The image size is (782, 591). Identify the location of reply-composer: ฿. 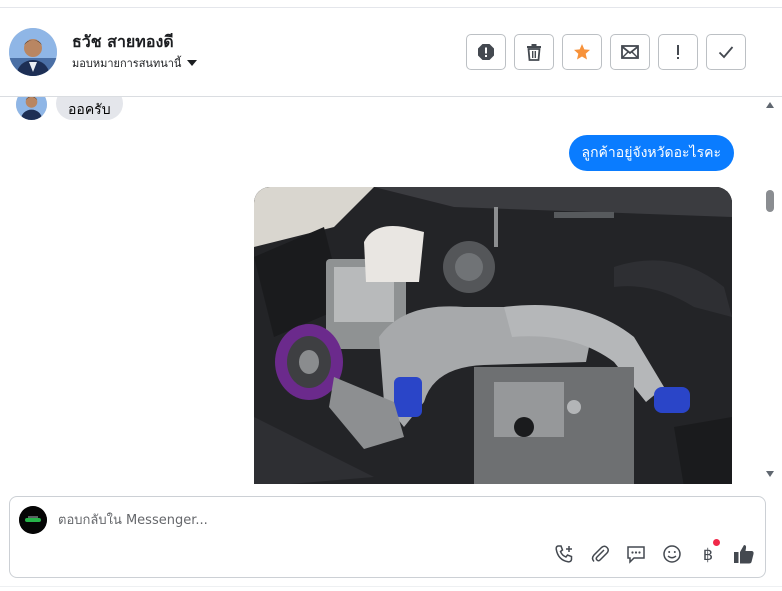
(387, 537).